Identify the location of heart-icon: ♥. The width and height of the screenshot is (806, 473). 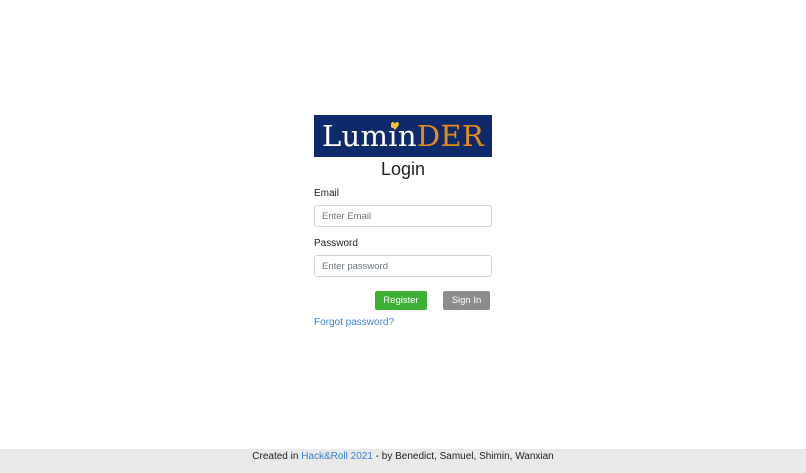
(395, 126).